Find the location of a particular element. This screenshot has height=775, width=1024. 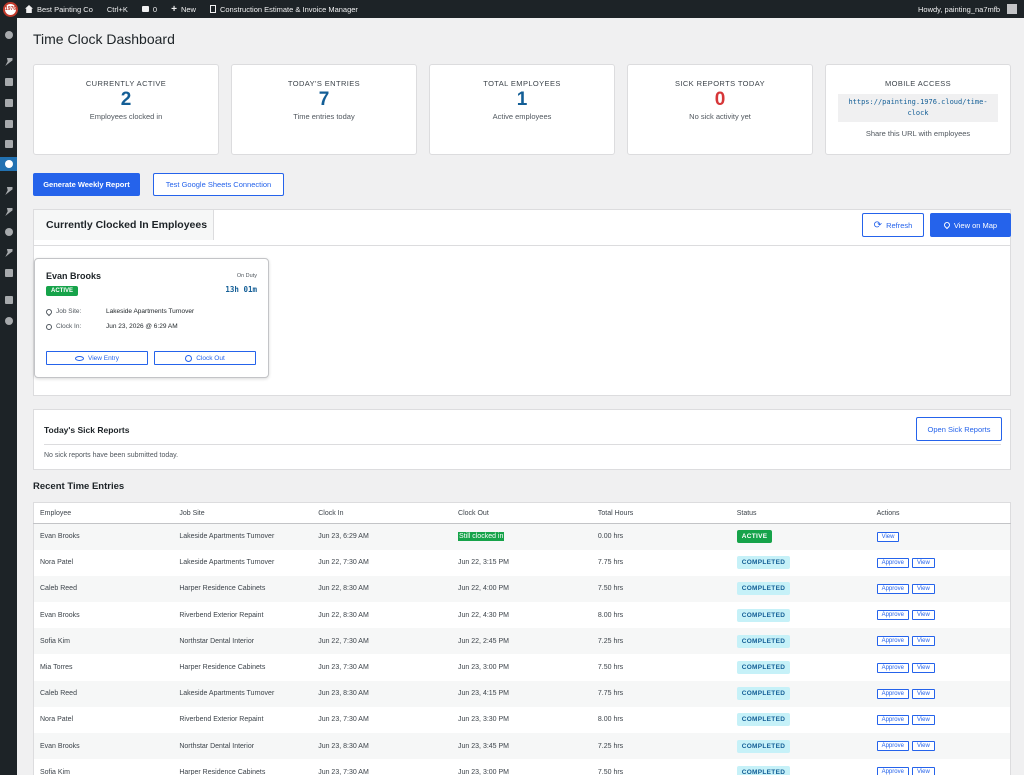

plugin-link: Construction Estimate & Invoice Manager is located at coordinates (284, 9).